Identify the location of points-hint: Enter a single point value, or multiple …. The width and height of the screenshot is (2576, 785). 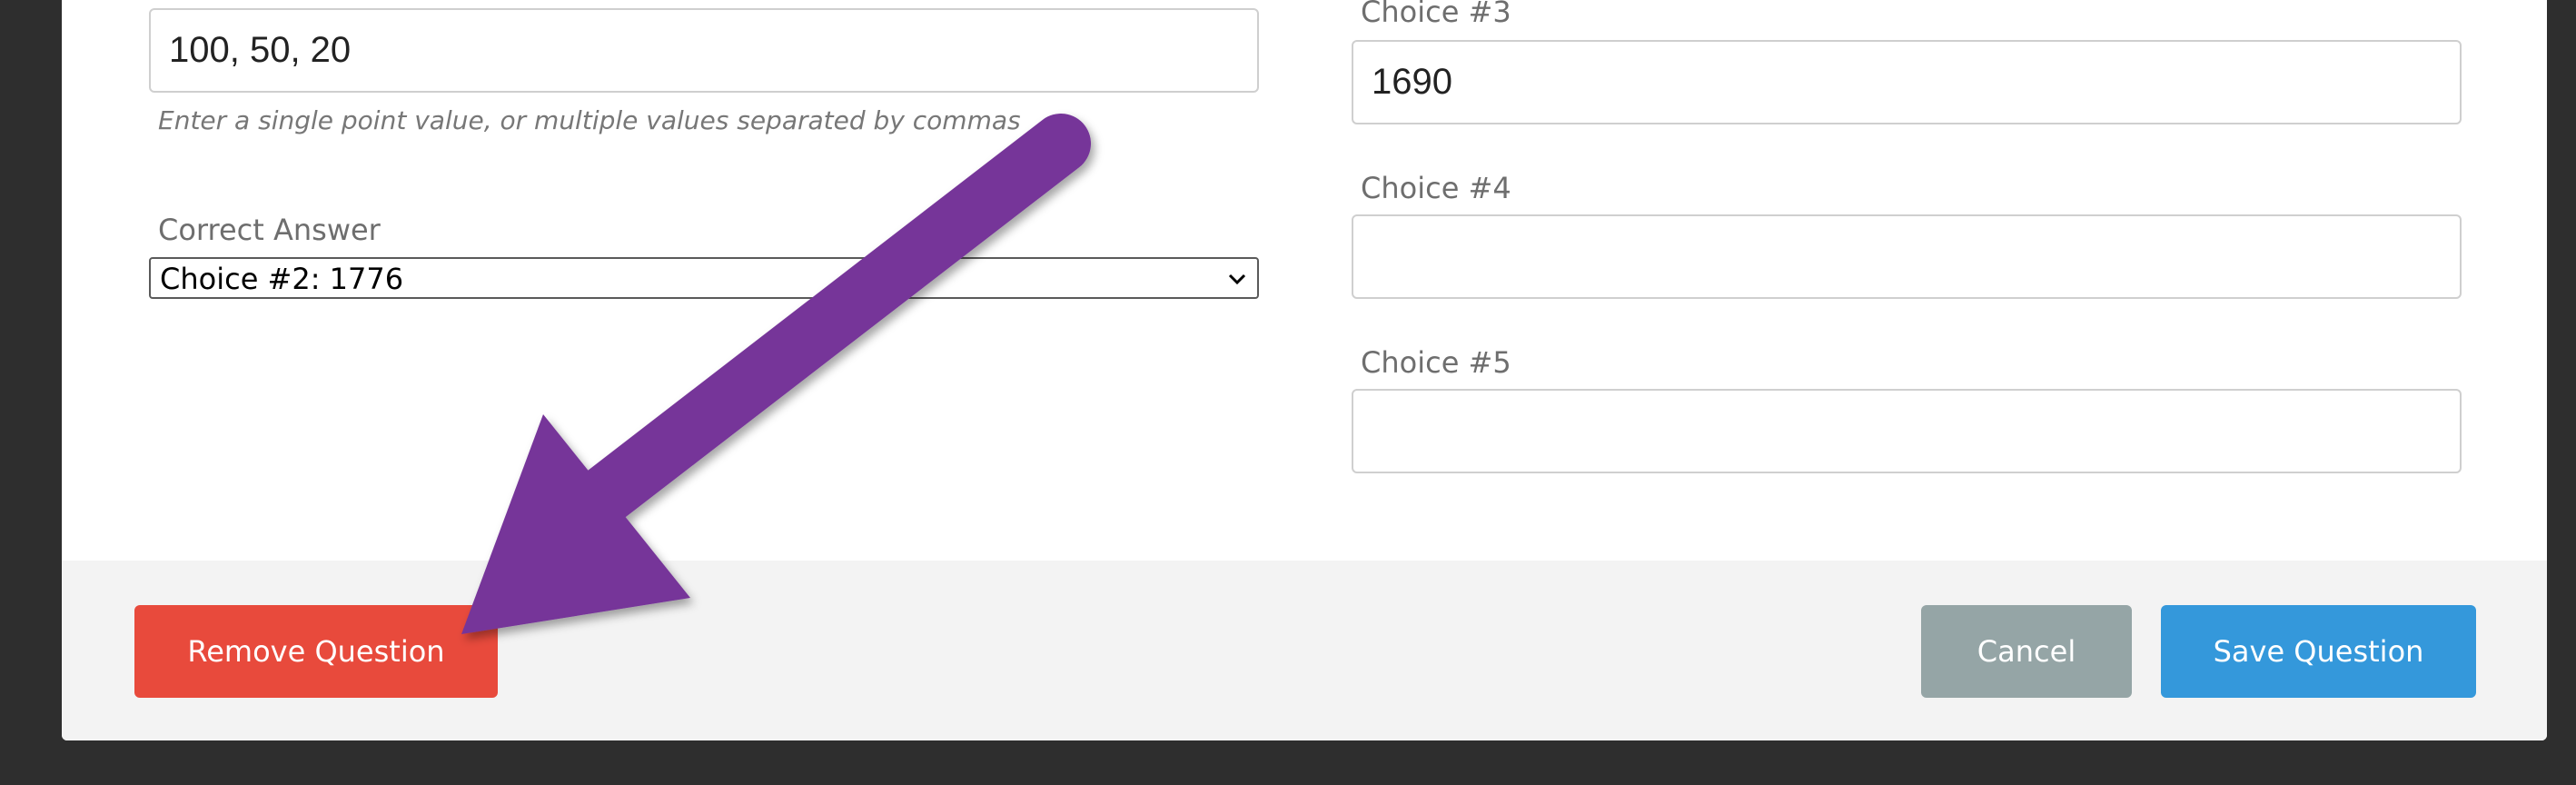
(589, 120).